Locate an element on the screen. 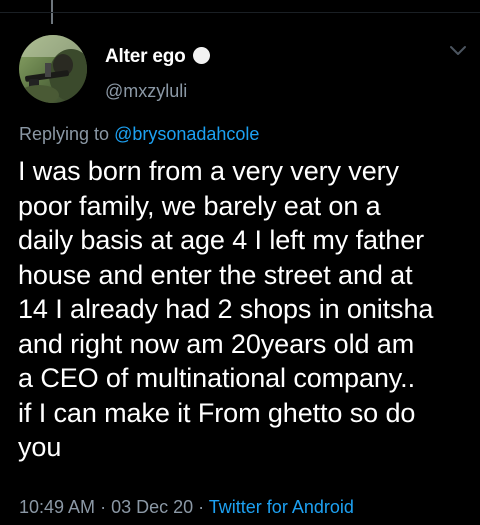 Image resolution: width=480 pixels, height=525 pixels. tweet-text-line: I was born from a very very very is located at coordinates (208, 171).